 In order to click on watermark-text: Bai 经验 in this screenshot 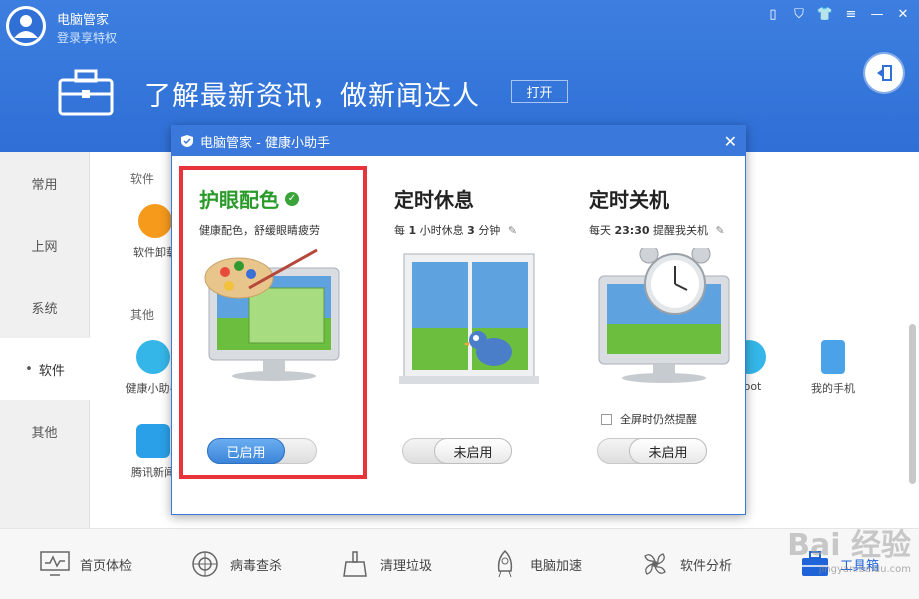, I will do `click(849, 545)`.